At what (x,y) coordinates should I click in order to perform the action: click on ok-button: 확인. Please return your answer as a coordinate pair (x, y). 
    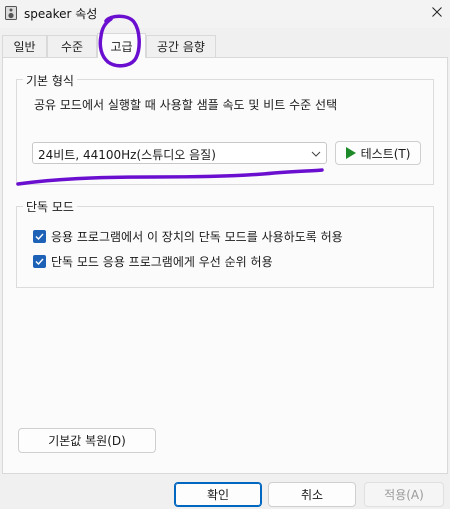
    Looking at the image, I should click on (218, 494).